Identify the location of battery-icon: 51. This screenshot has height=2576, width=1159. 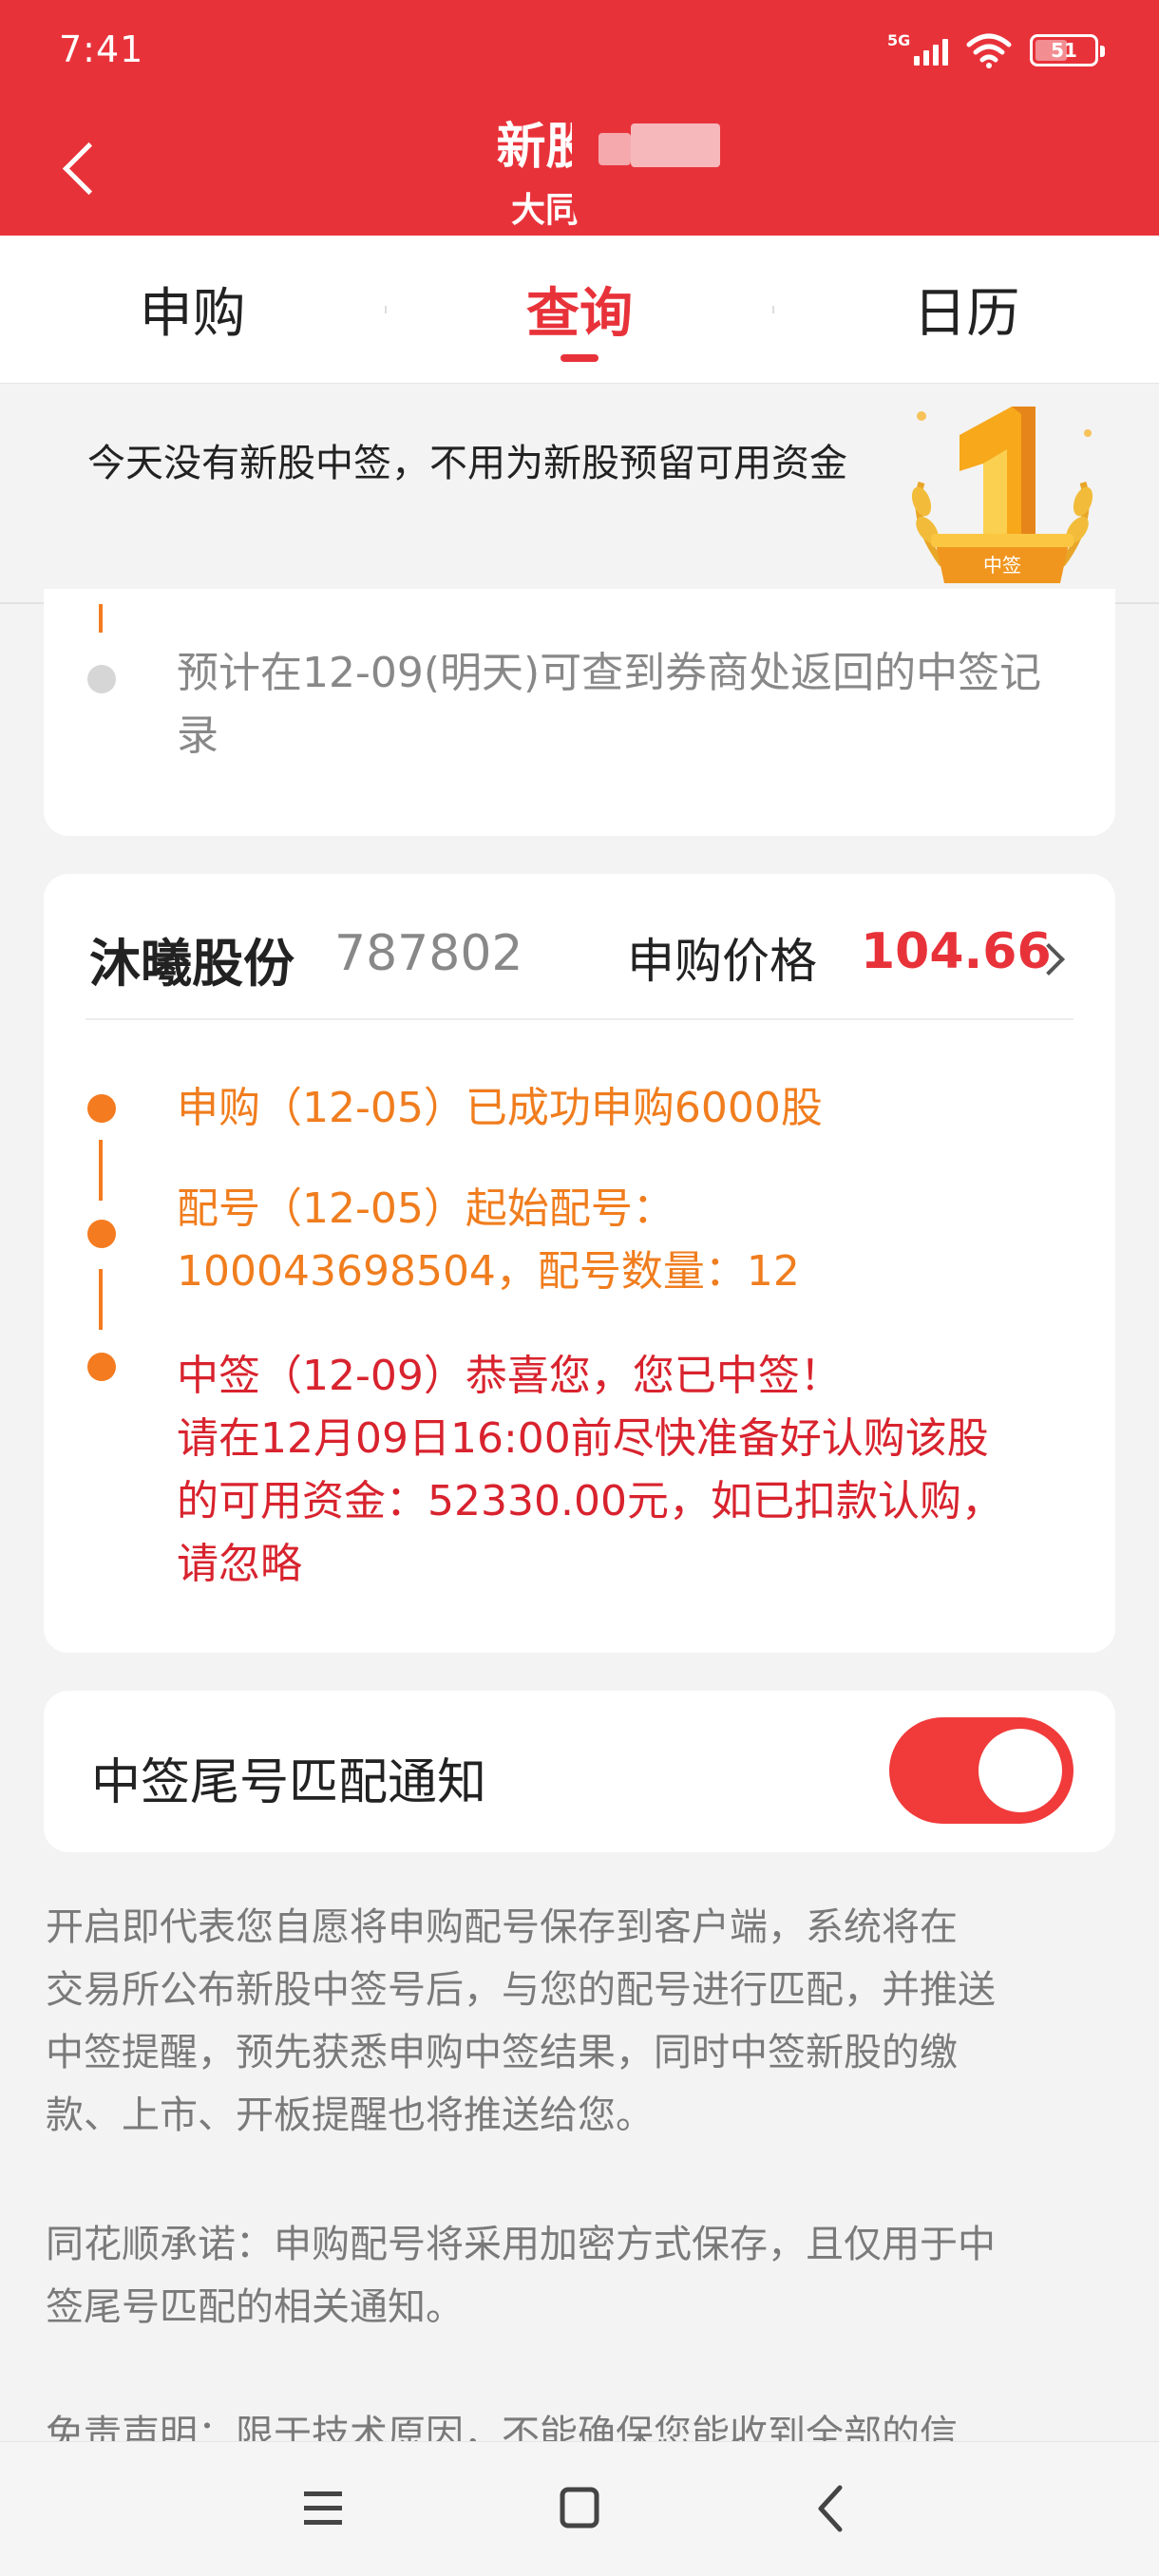
(1067, 50).